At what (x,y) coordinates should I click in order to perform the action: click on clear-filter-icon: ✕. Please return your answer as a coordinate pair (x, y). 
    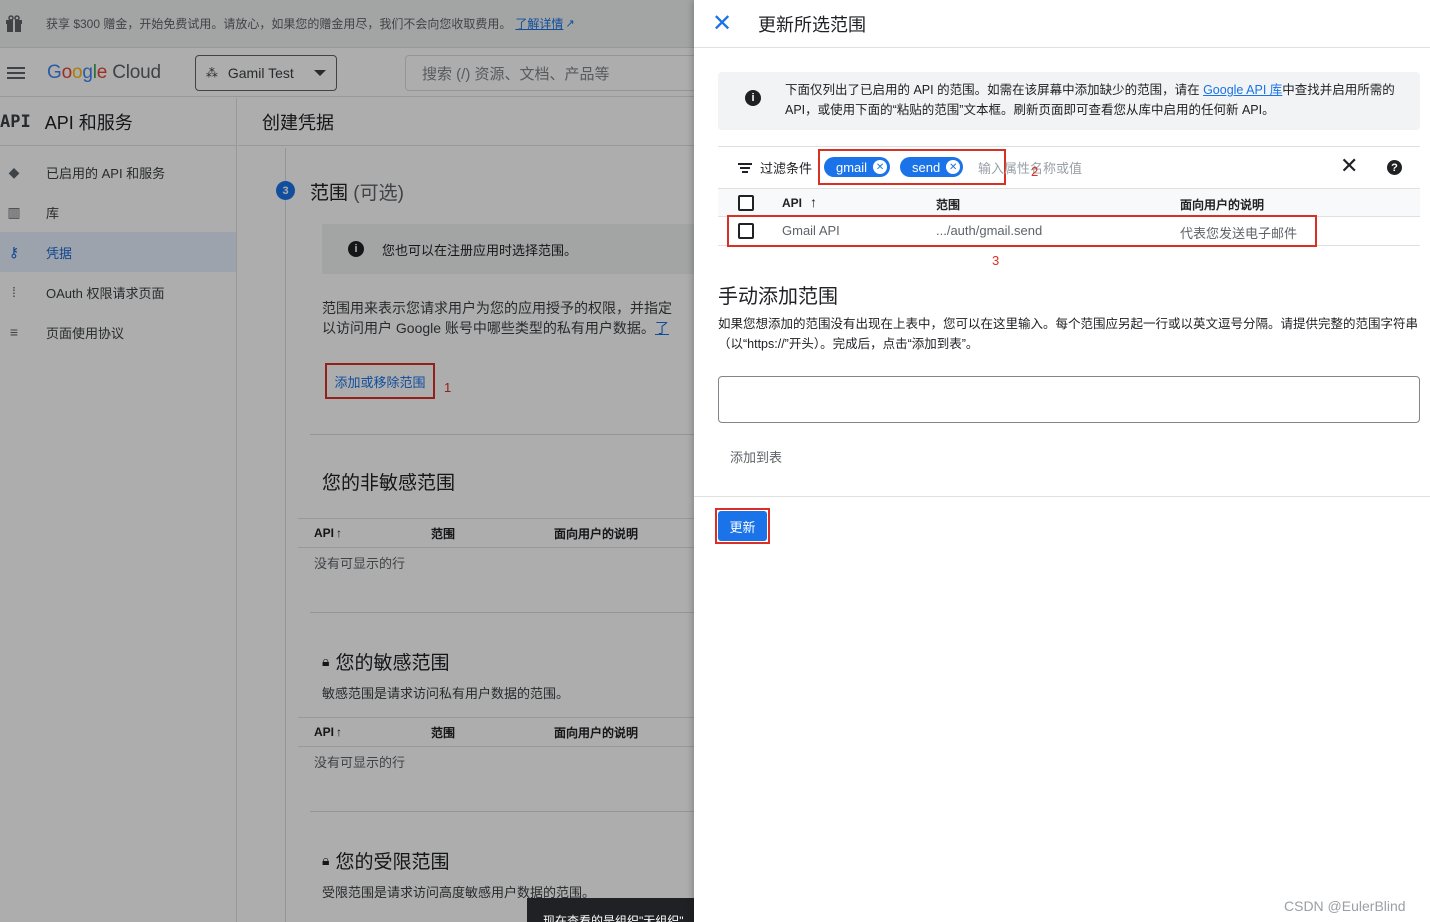
    Looking at the image, I should click on (1349, 166).